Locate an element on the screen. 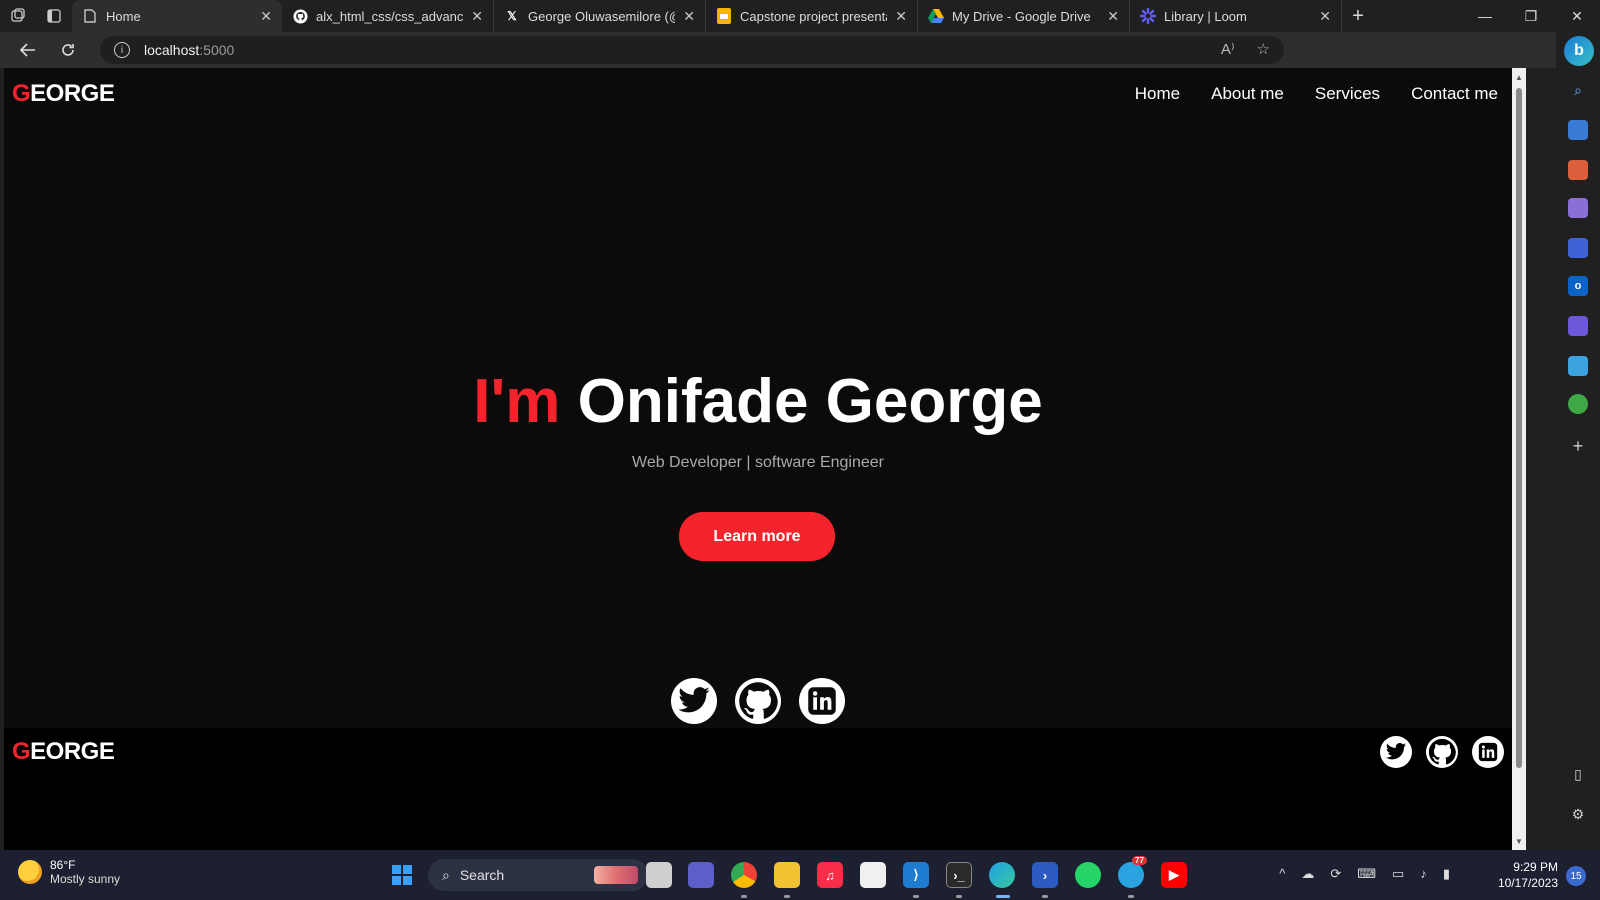  drop-icon is located at coordinates (1578, 366).